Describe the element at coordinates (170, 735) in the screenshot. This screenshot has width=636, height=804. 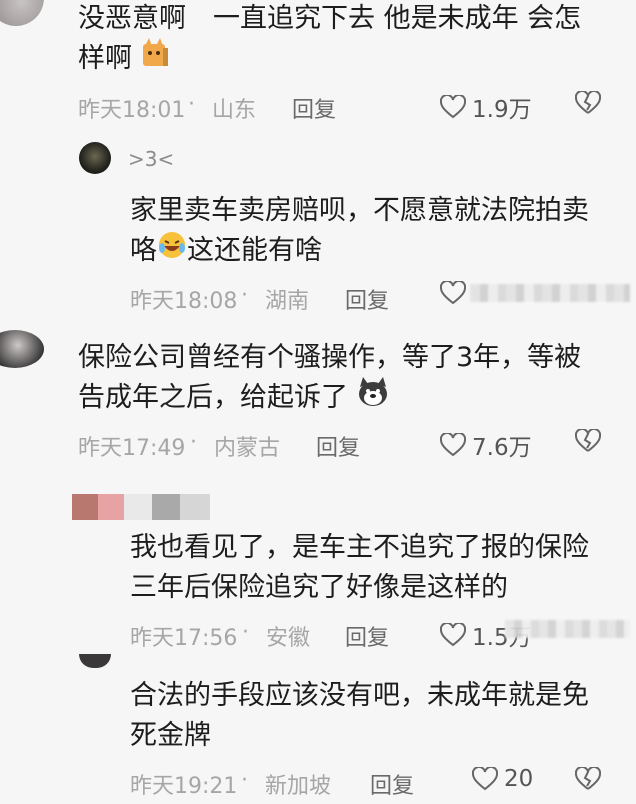
I see `comment-text-line-2: 死金牌` at that location.